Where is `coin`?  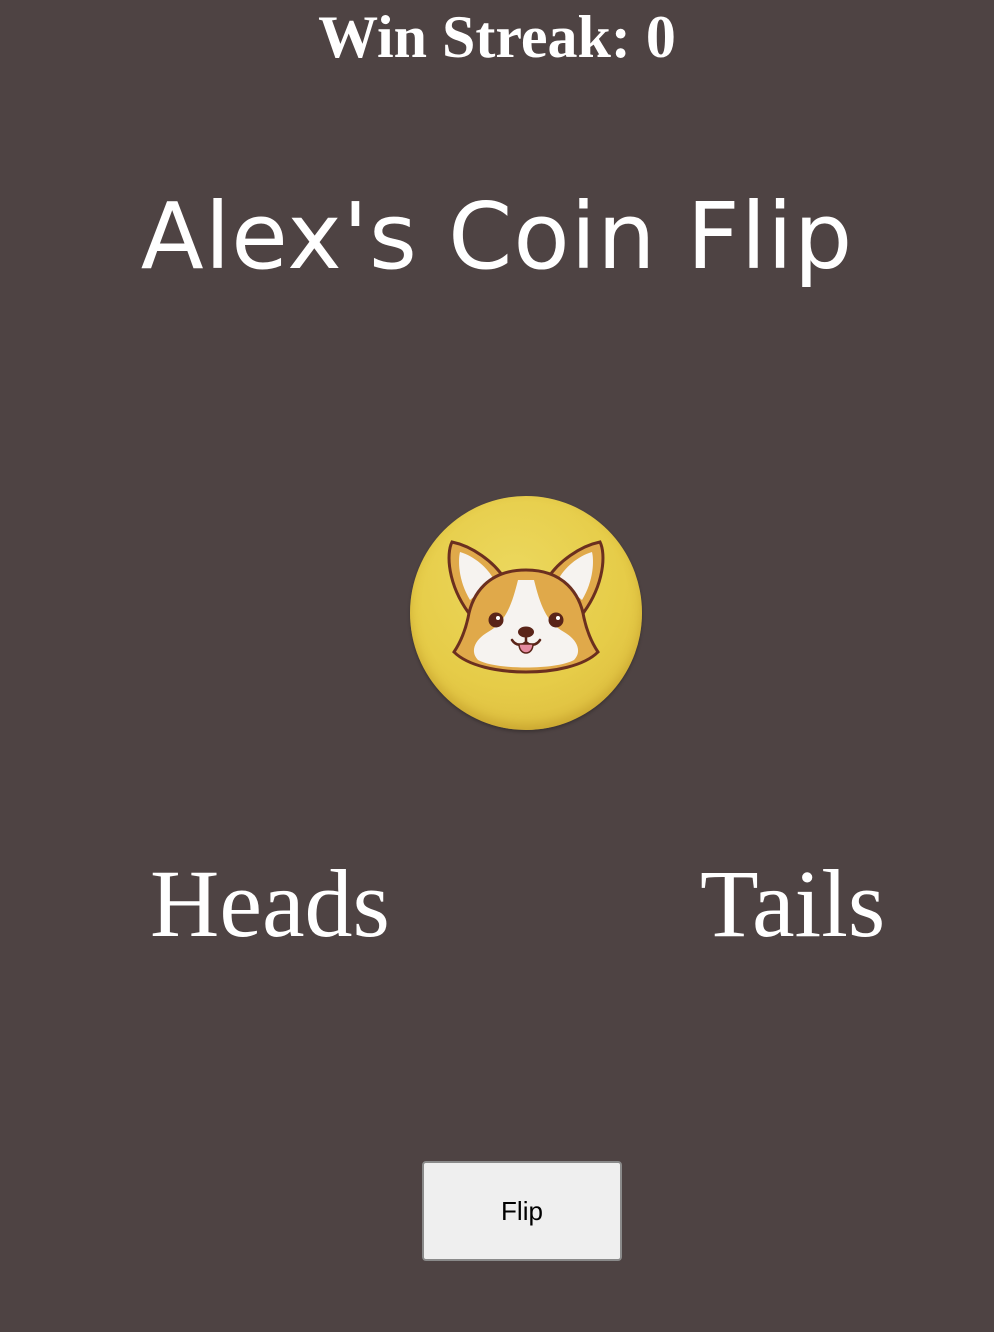 coin is located at coordinates (526, 613).